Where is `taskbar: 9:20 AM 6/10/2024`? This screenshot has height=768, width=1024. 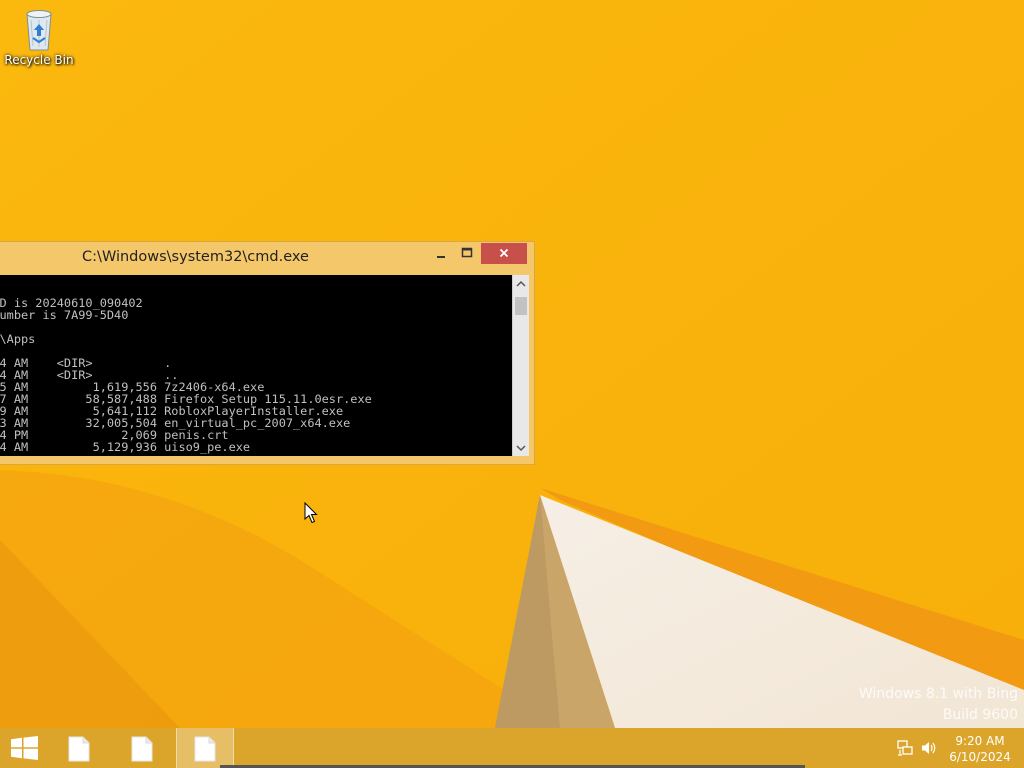
taskbar: 9:20 AM 6/10/2024 is located at coordinates (512, 748).